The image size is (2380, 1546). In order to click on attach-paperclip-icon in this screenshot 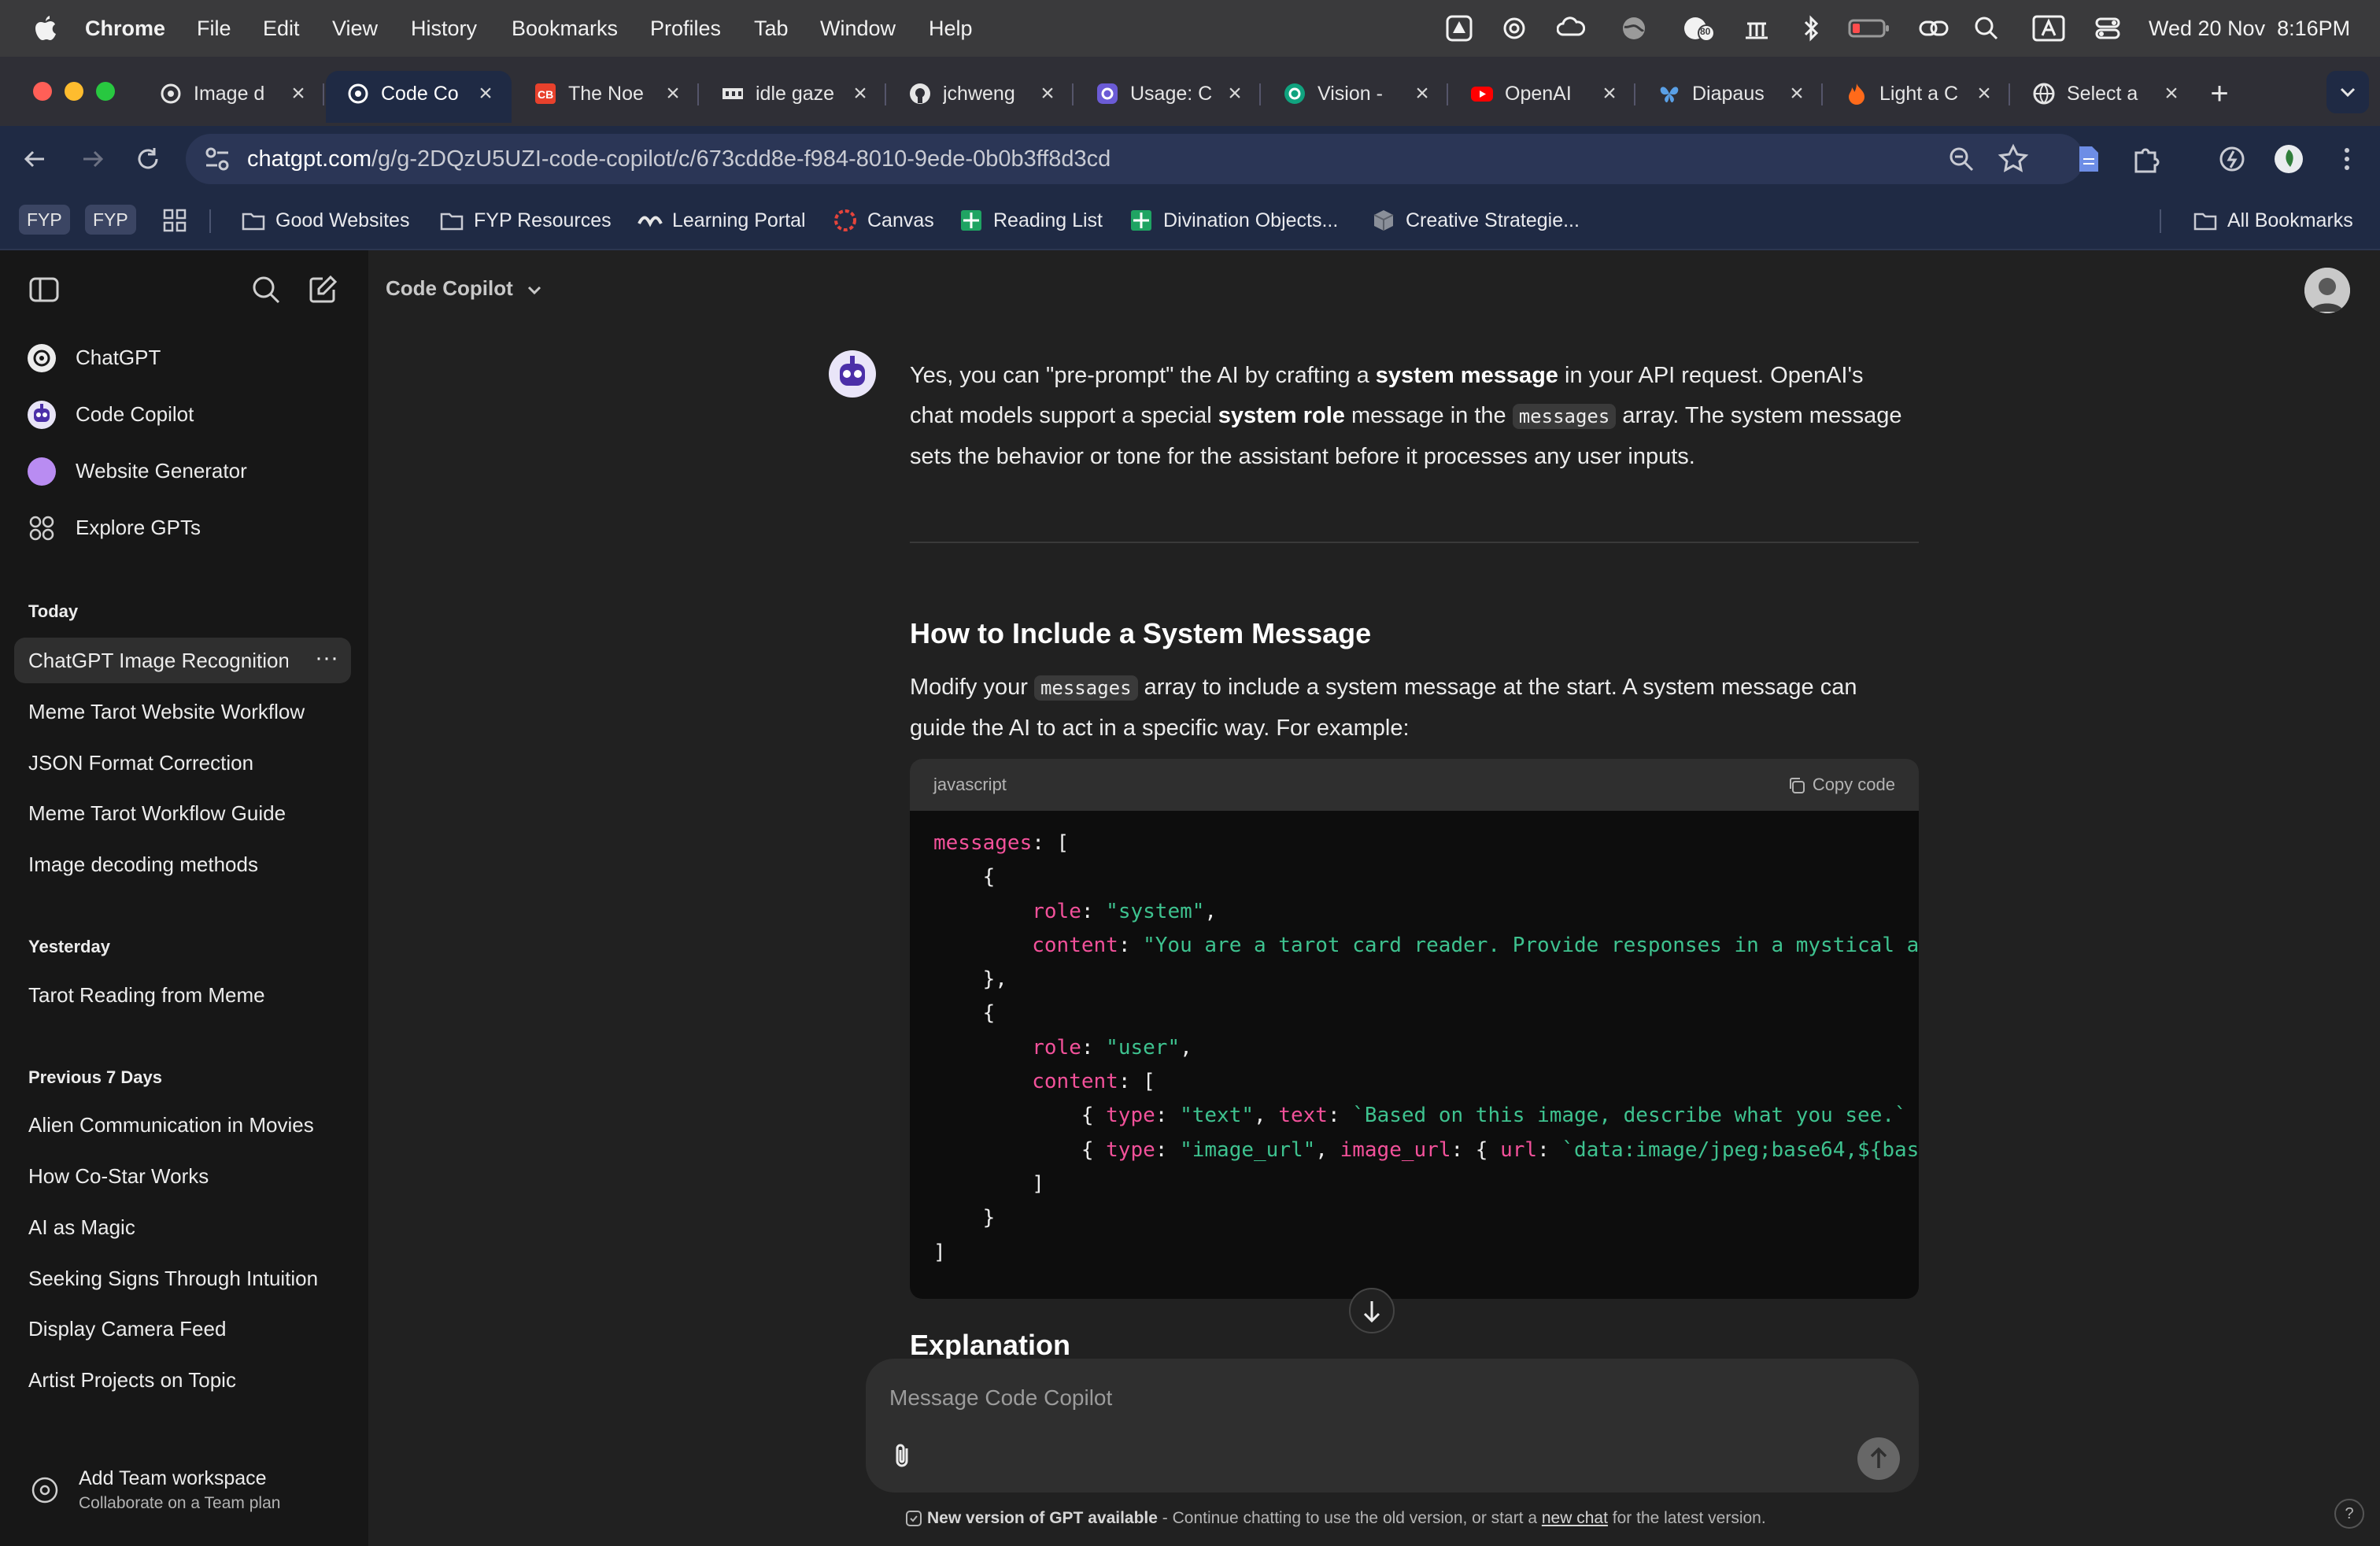, I will do `click(902, 1456)`.